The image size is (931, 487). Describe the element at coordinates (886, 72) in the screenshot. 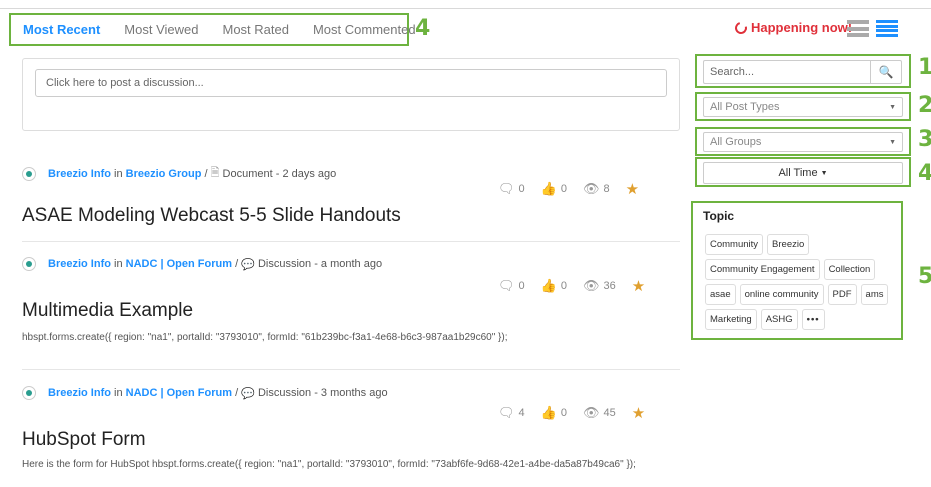

I see `search-icon: 🔍` at that location.